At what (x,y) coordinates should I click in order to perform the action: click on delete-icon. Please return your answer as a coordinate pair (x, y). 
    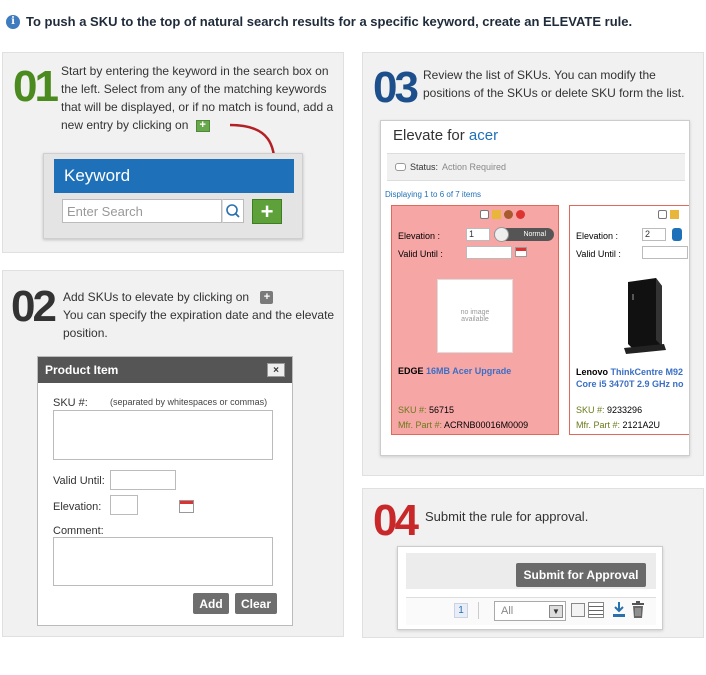
    Looking at the image, I should click on (520, 214).